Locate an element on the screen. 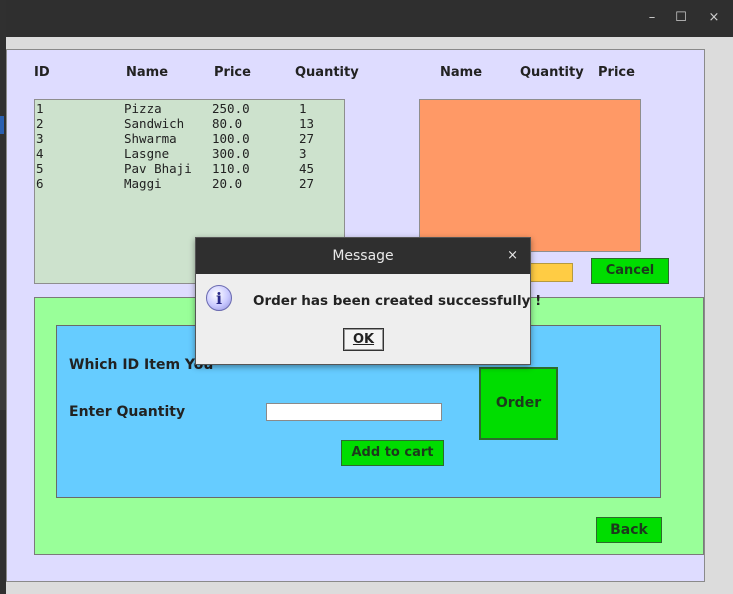 The image size is (733, 594). item-price: 20.0 is located at coordinates (227, 183).